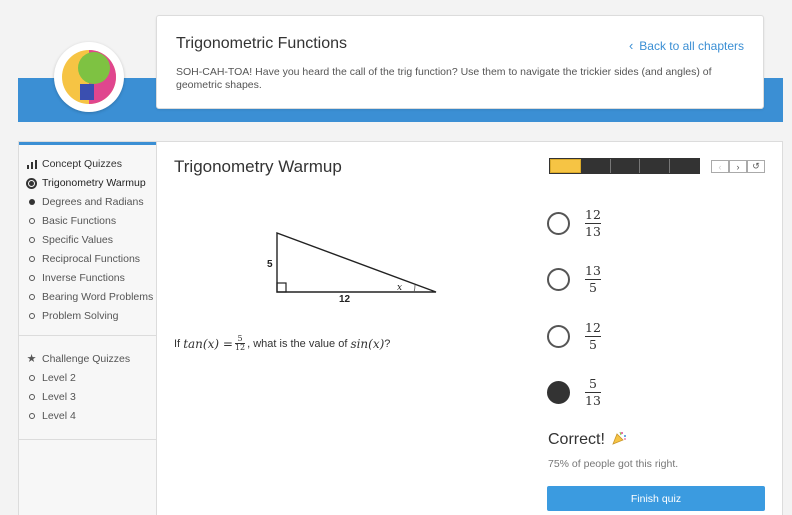 Image resolution: width=792 pixels, height=515 pixels. I want to click on answer-option-1: 12 13, so click(574, 223).